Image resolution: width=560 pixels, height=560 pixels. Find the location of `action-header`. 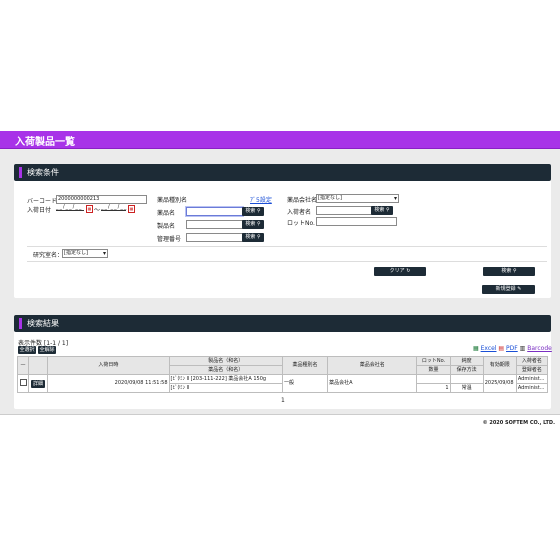

action-header is located at coordinates (38, 365).